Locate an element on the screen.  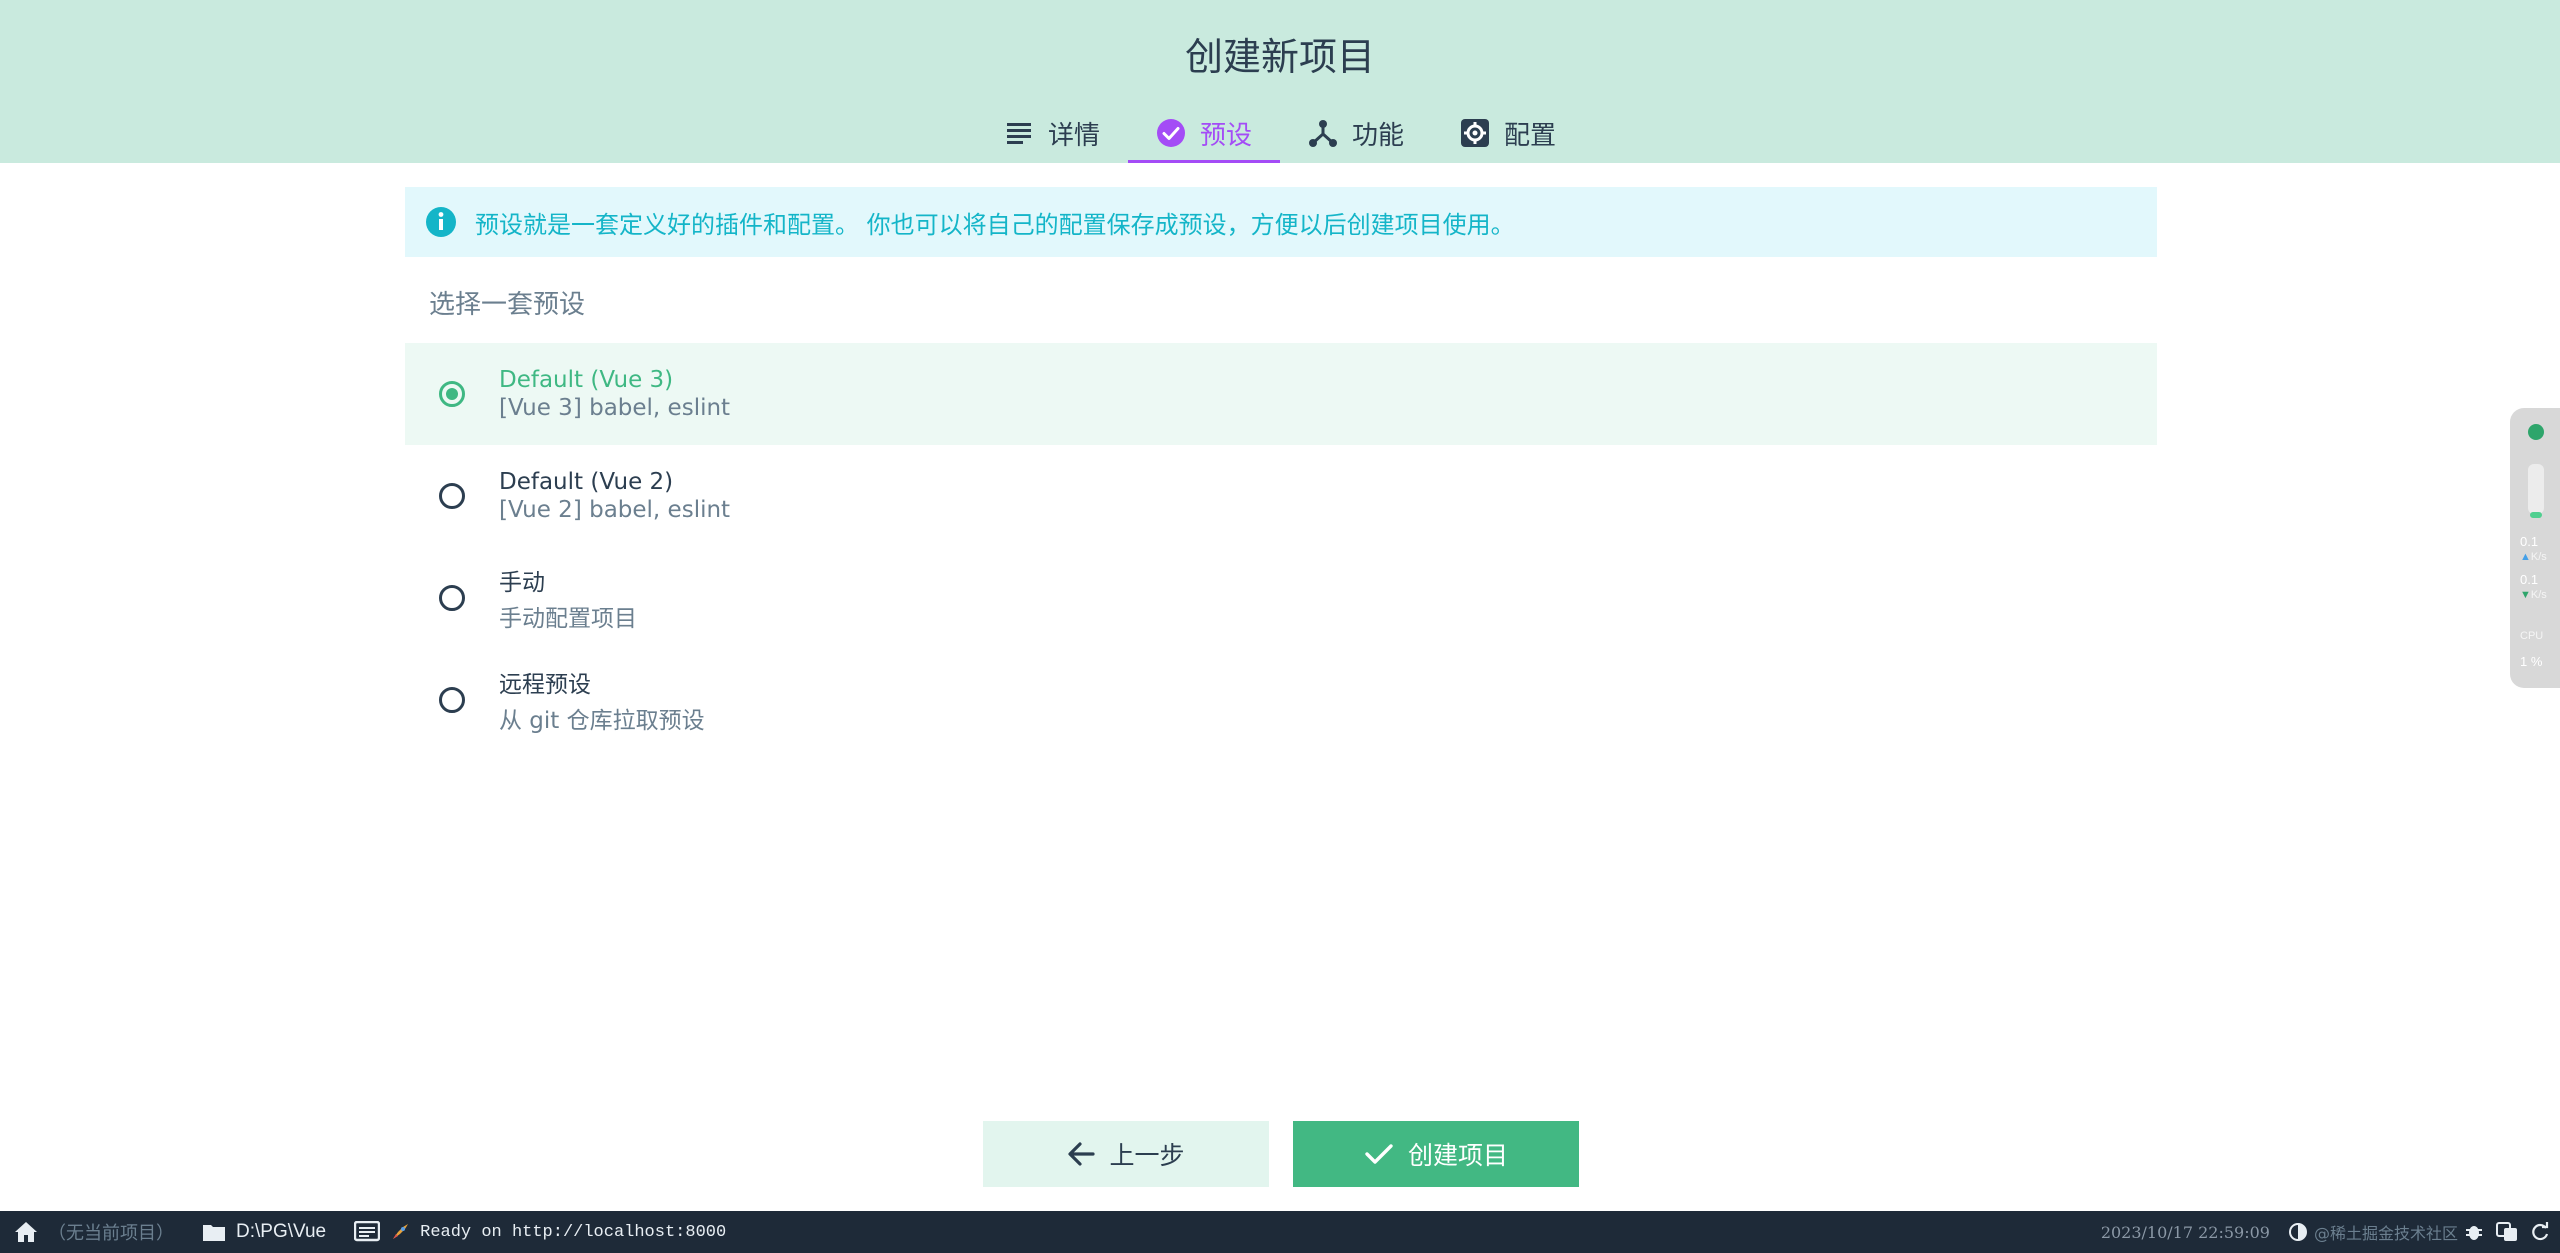
create-project-label: 创建项目 is located at coordinates (1457, 1155).